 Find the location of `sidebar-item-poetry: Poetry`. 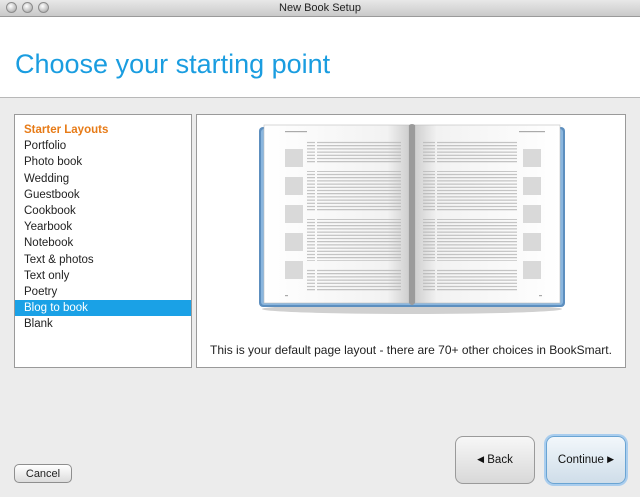

sidebar-item-poetry: Poetry is located at coordinates (103, 292).